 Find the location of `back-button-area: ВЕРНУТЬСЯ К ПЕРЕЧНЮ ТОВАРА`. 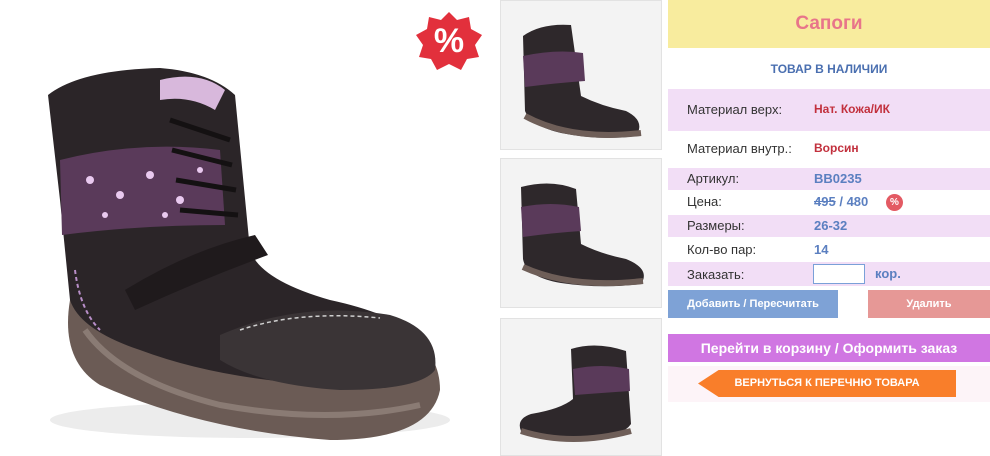

back-button-area: ВЕРНУТЬСЯ К ПЕРЕЧНЮ ТОВАРА is located at coordinates (829, 384).